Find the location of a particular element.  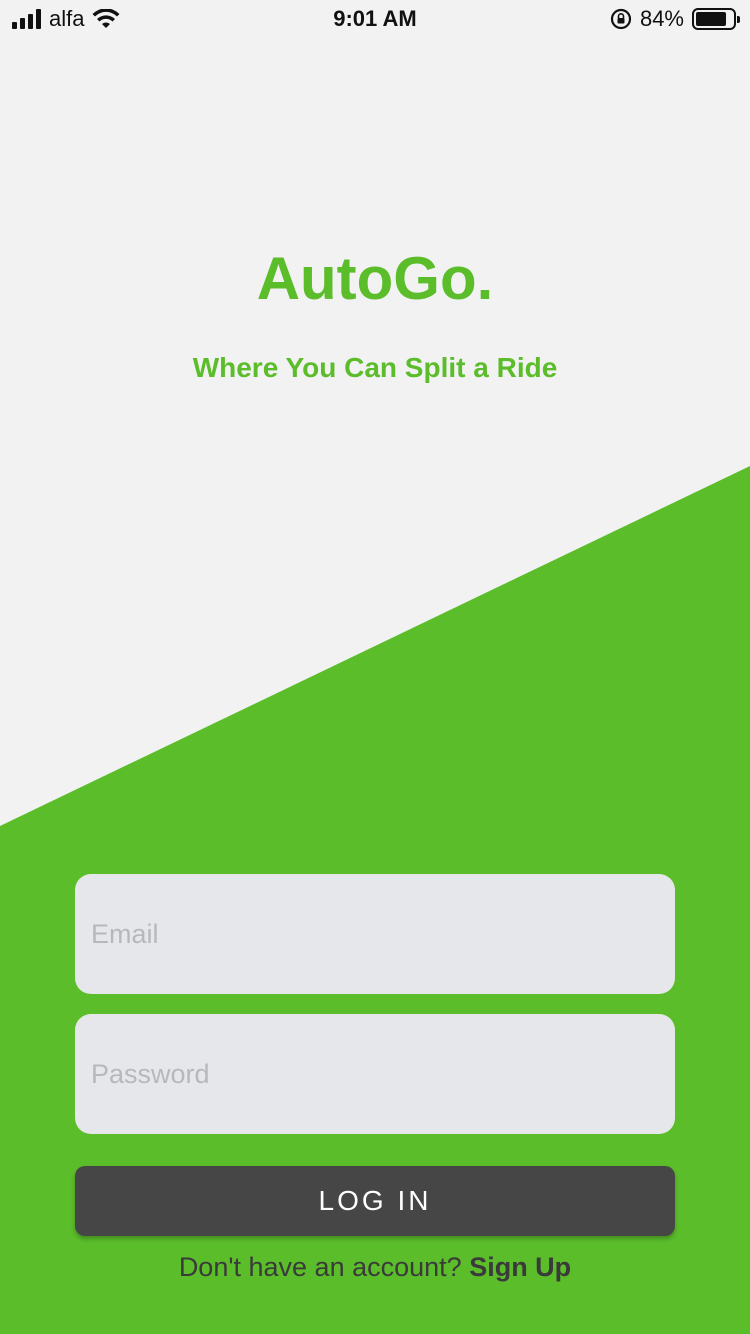

signup-link: Sign Up is located at coordinates (520, 1267).